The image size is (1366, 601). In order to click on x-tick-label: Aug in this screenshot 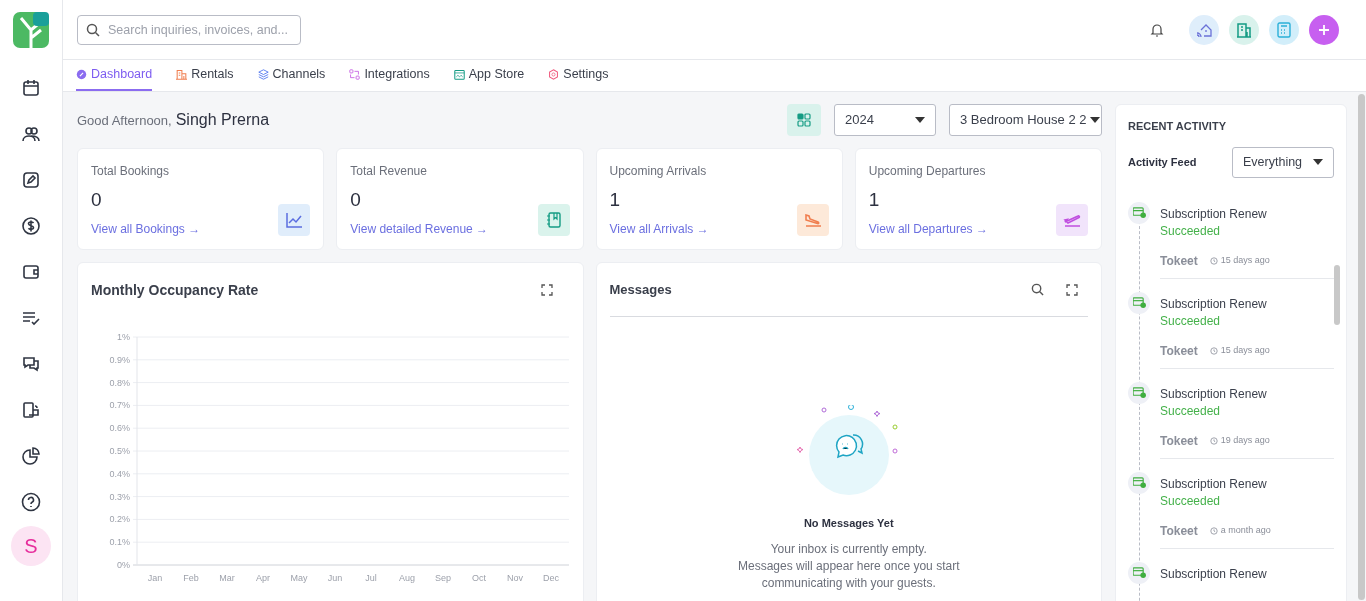, I will do `click(407, 578)`.